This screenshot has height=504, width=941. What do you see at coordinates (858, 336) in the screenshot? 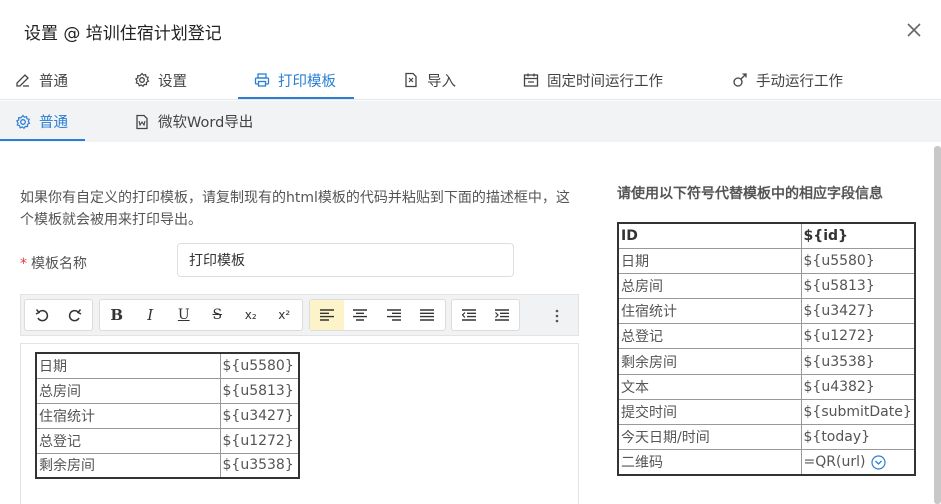
I see `table-cell: ${u1272}` at bounding box center [858, 336].